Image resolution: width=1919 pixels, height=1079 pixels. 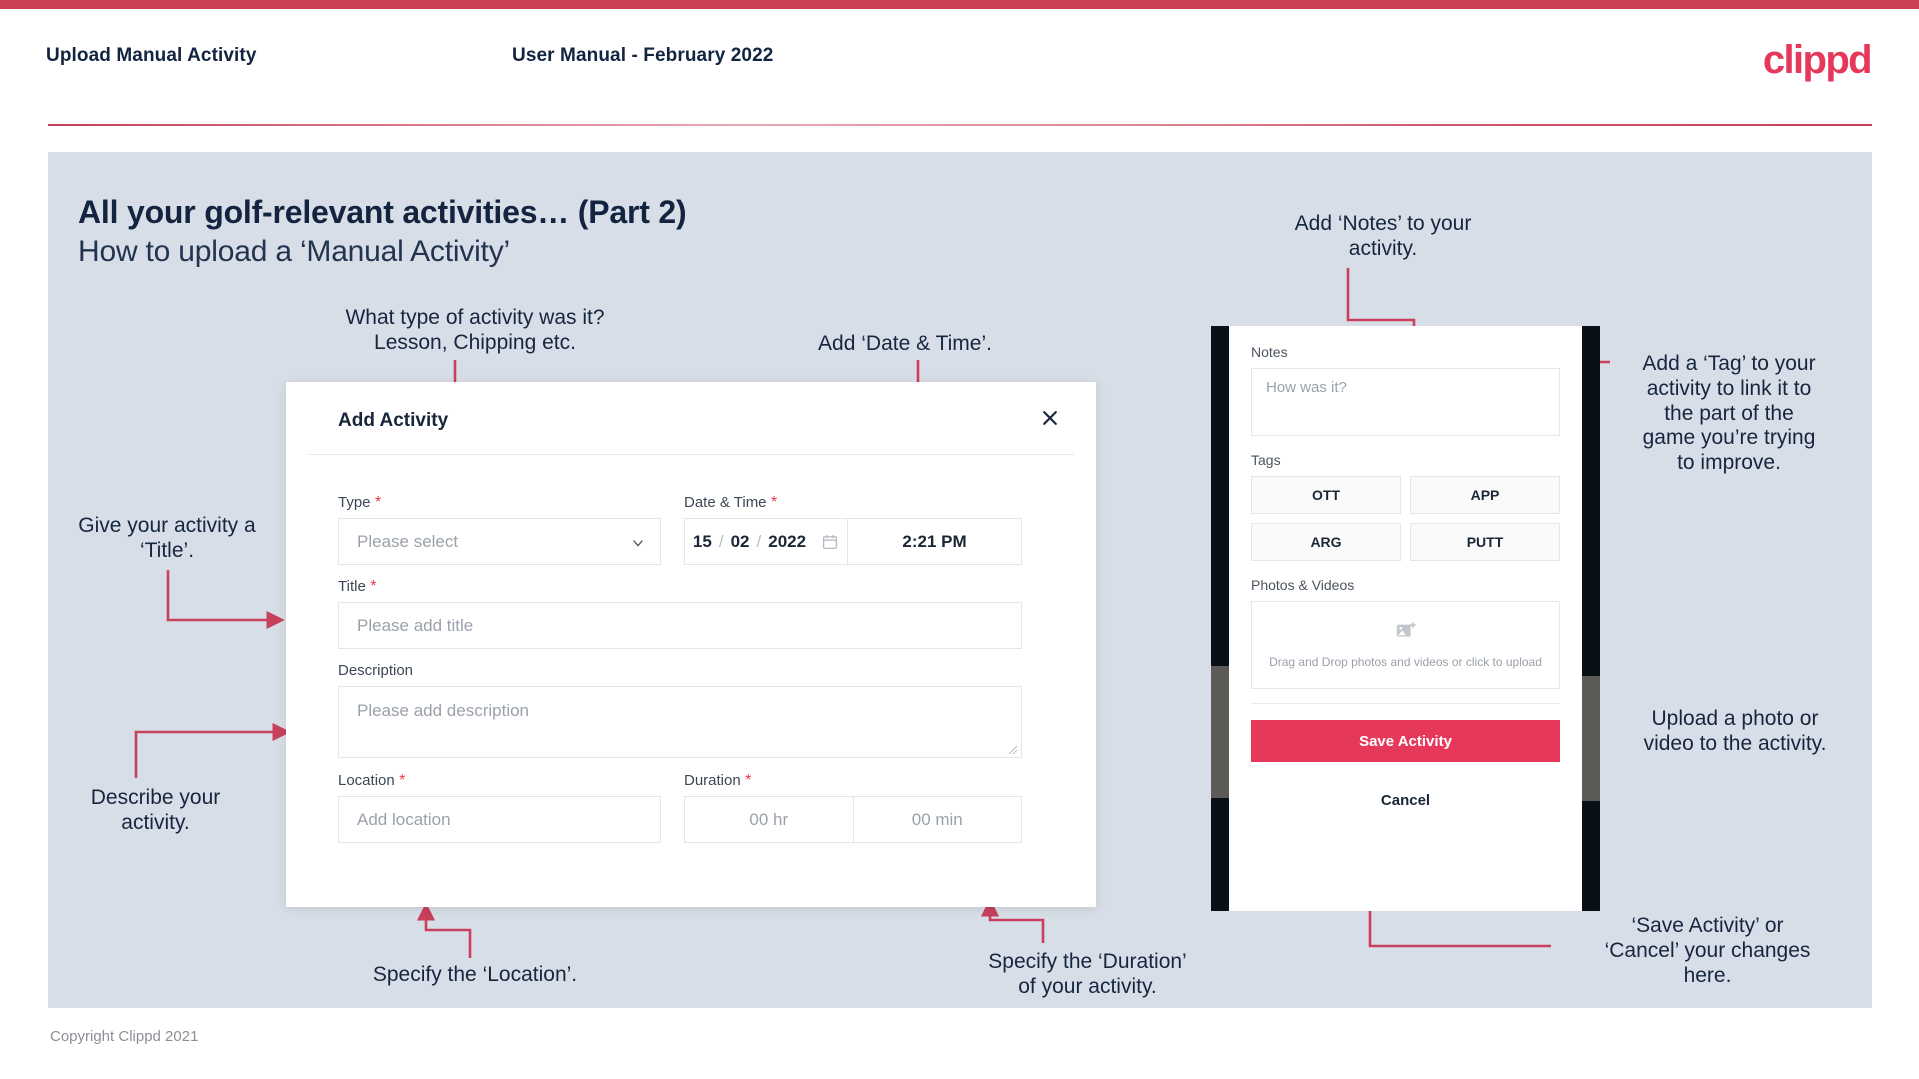 What do you see at coordinates (1266, 460) in the screenshot?
I see `tags-label: Tags` at bounding box center [1266, 460].